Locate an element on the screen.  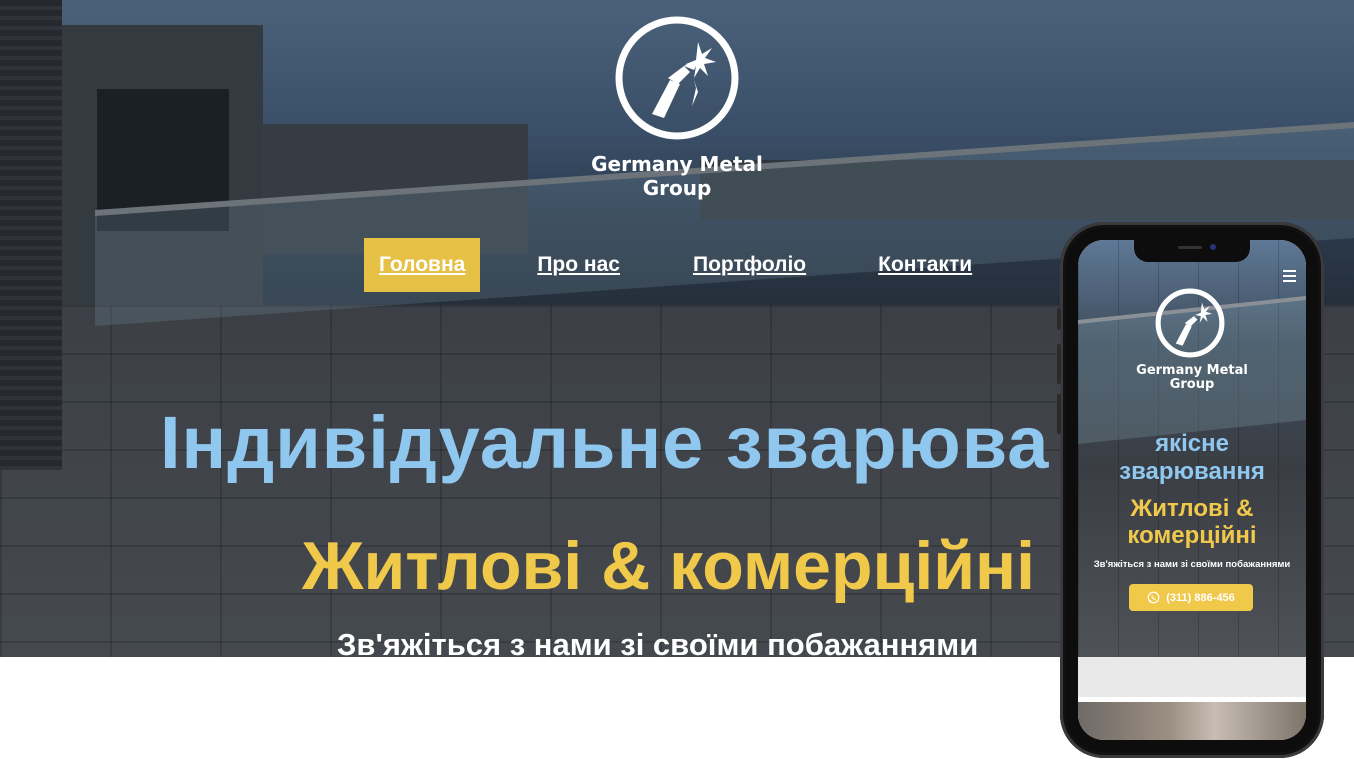
mobile-photo is located at coordinates (1192, 721).